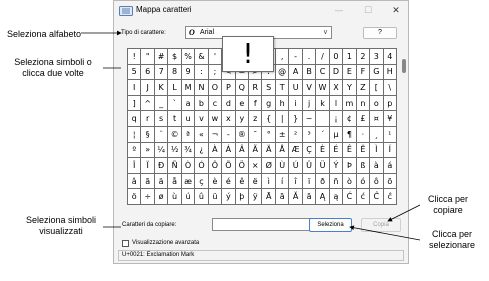  I want to click on callout-visualizzati-line1: Seleziona simboli, so click(61, 220).